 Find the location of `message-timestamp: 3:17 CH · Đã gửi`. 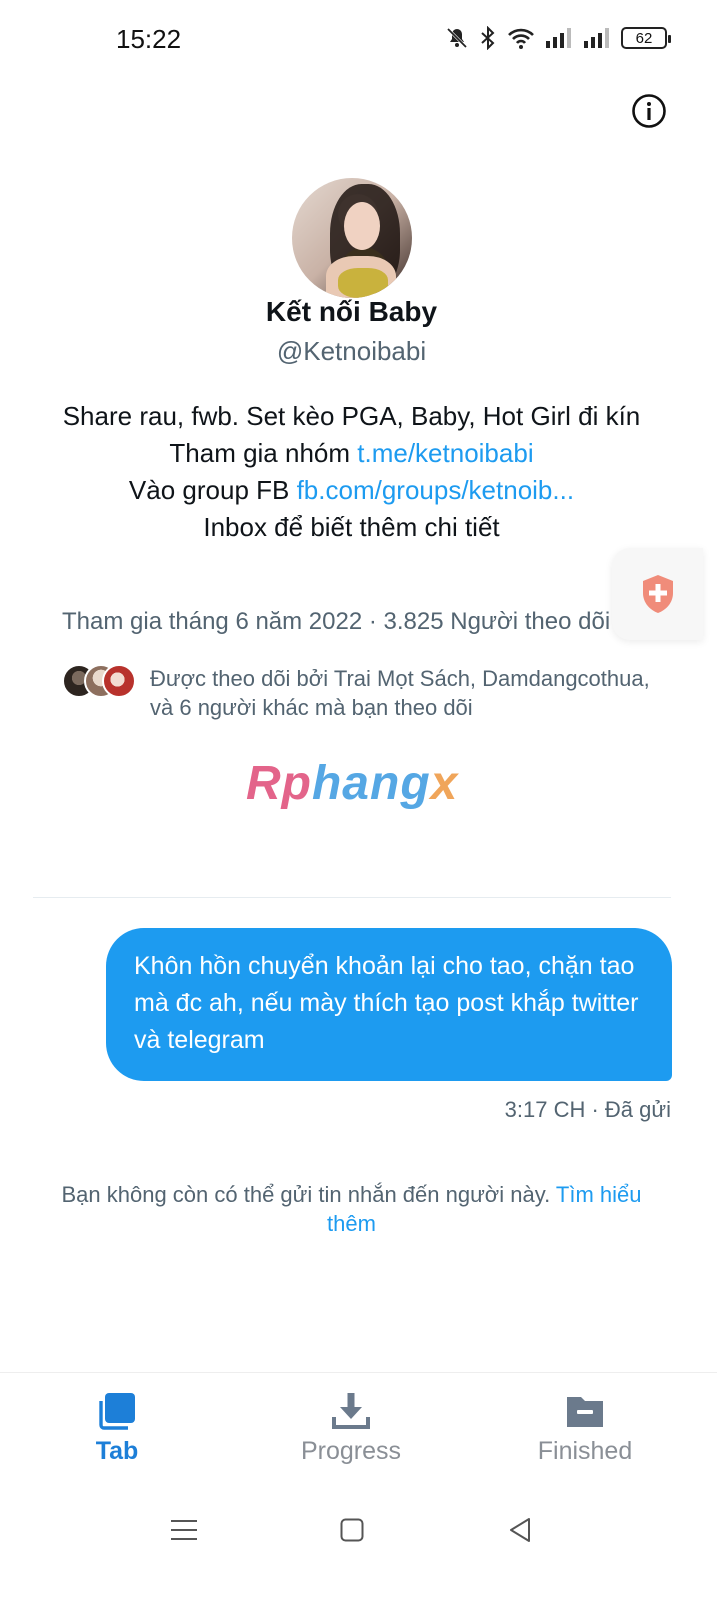

message-timestamp: 3:17 CH · Đã gửi is located at coordinates (587, 1109).